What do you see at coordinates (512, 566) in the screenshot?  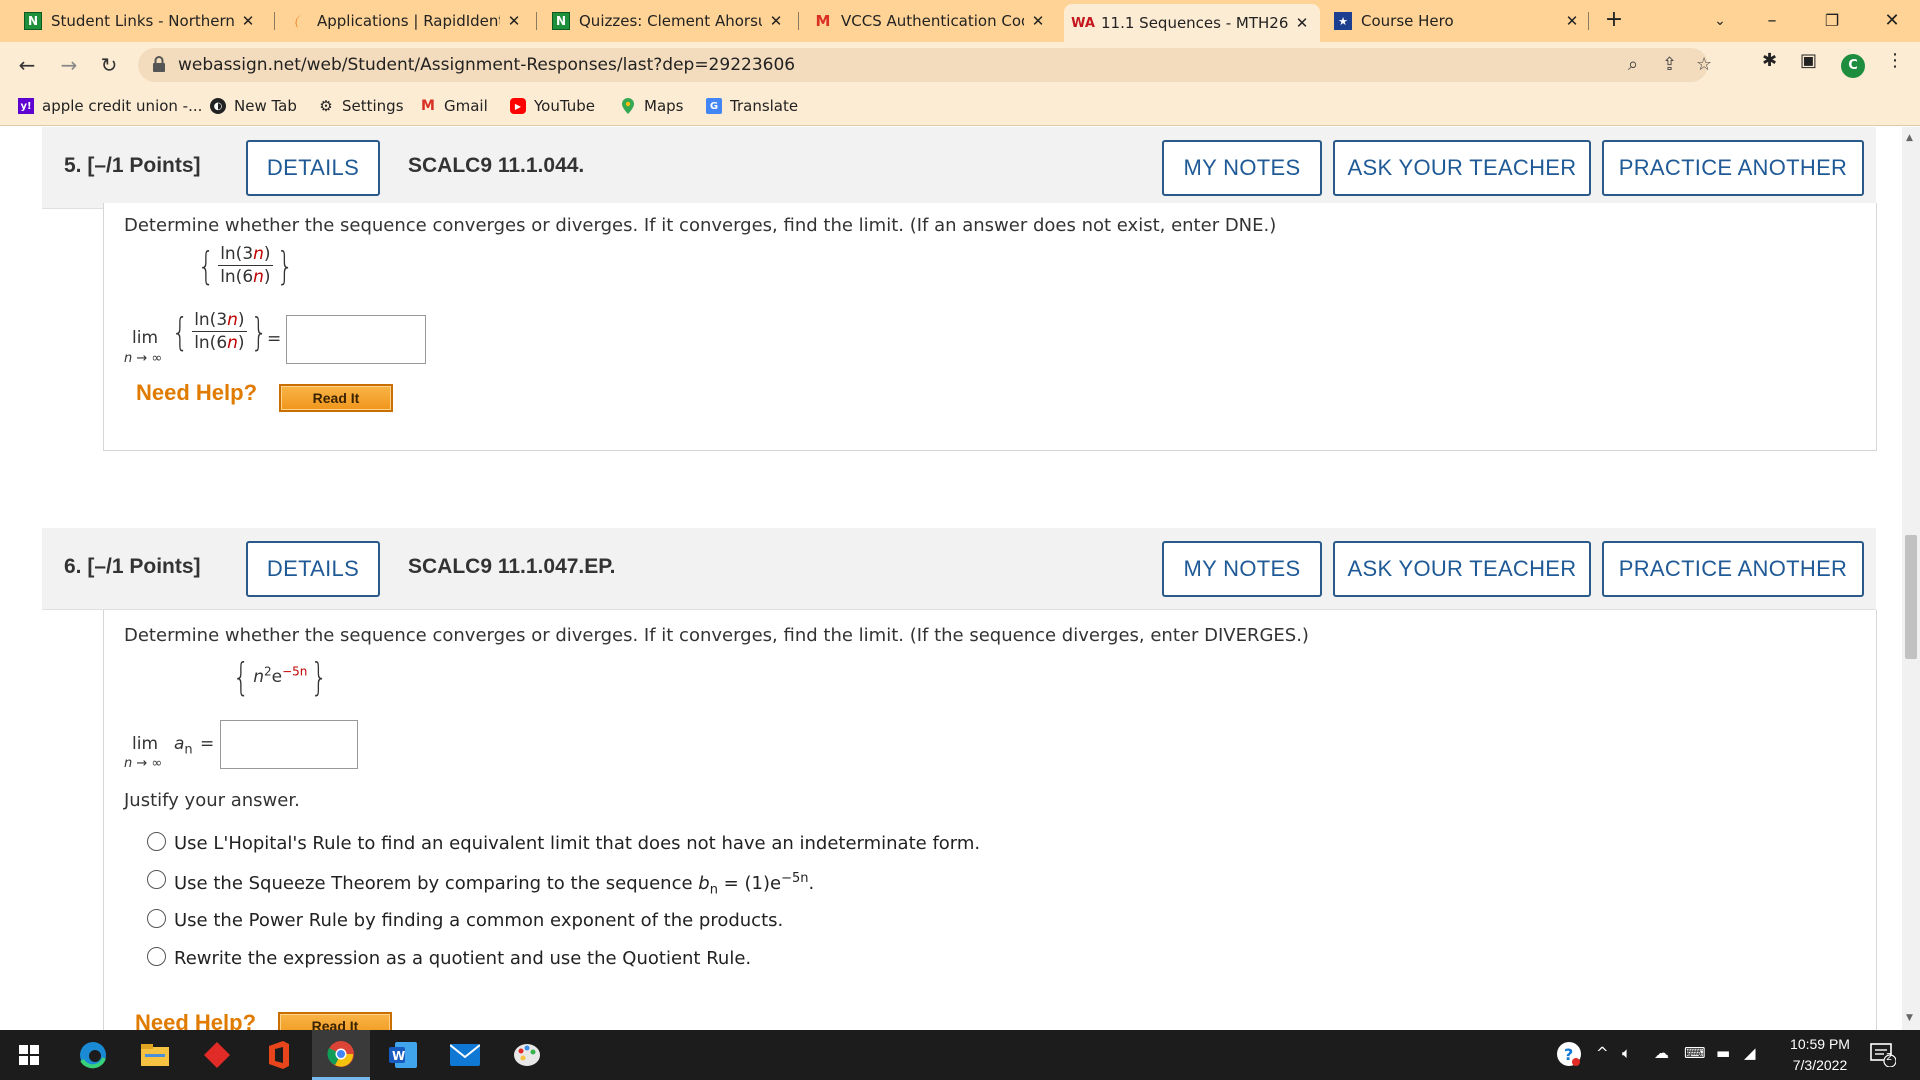 I see `question-6-code: SCALC9 11.1.047.EP.` at bounding box center [512, 566].